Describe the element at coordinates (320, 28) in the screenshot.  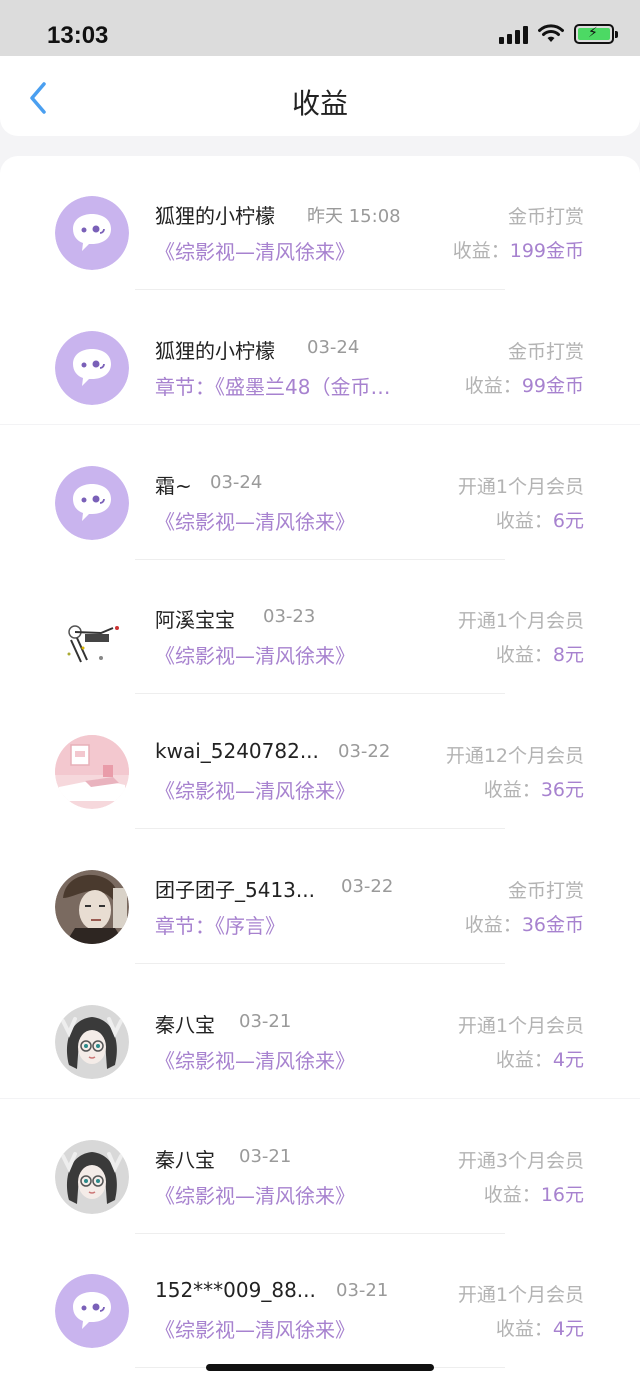
I see `status-bar: 13:03 ⚡` at that location.